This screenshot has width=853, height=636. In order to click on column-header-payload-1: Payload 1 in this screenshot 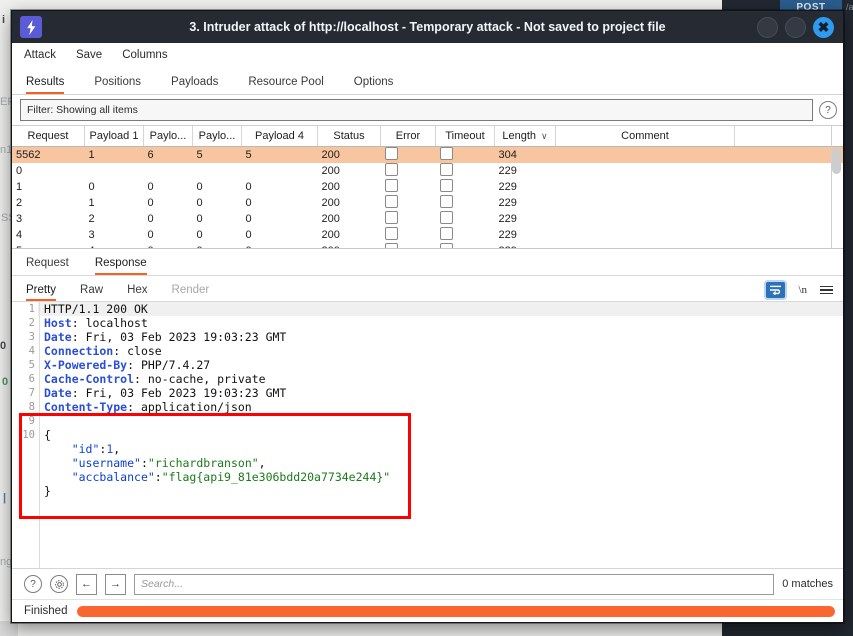, I will do `click(114, 136)`.